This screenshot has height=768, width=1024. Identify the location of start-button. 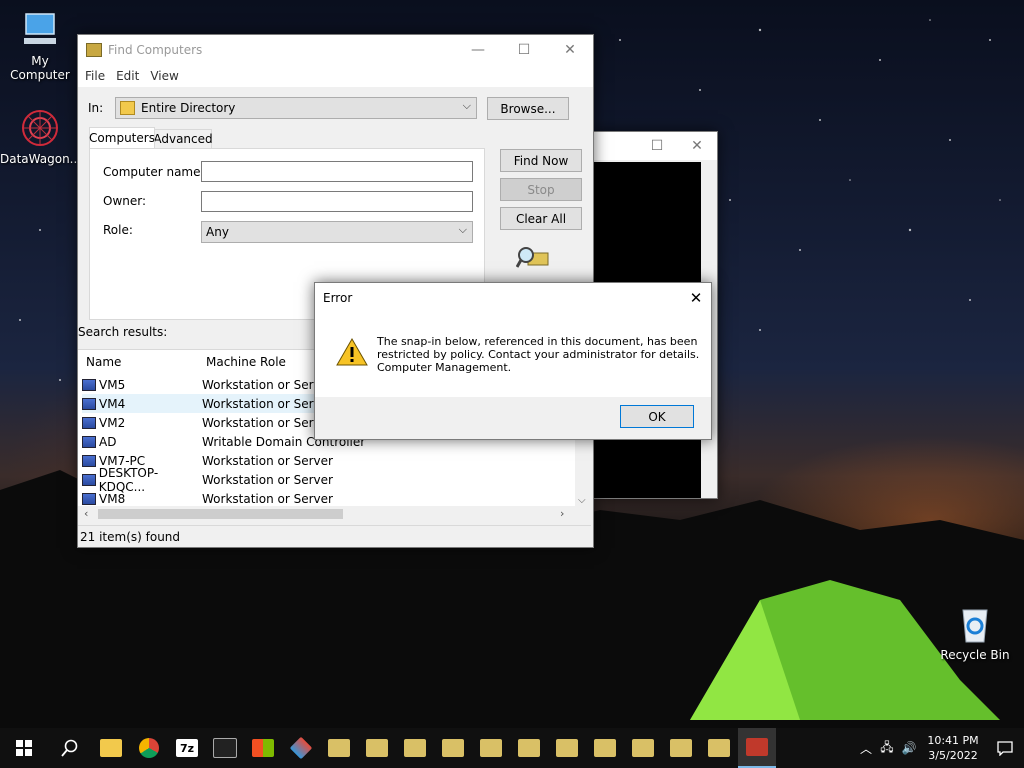
(24, 748).